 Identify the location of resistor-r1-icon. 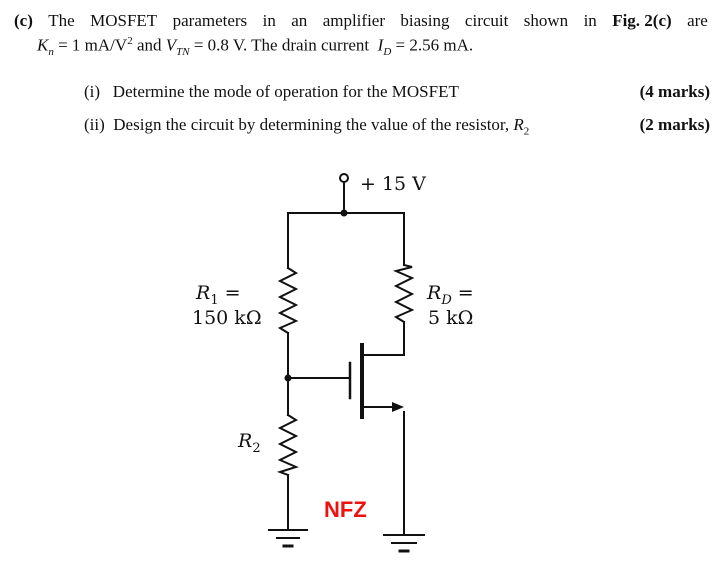
(288, 300).